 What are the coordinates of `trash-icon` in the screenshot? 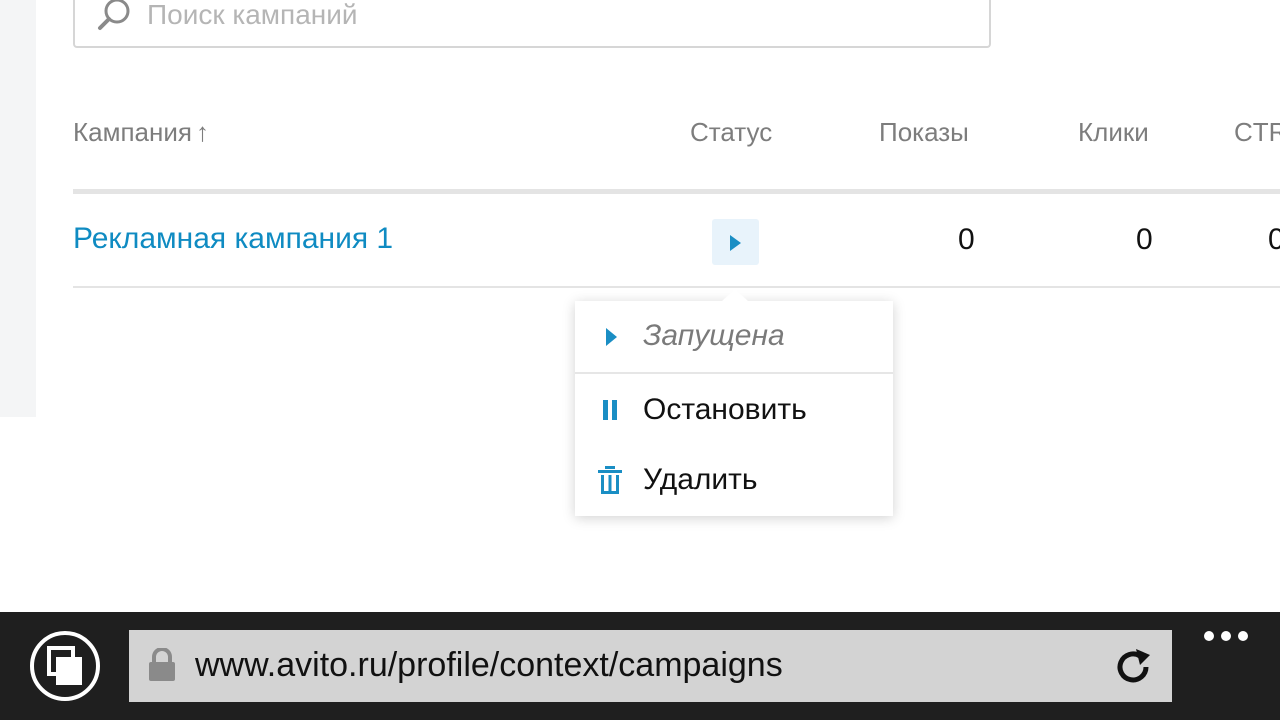 It's located at (610, 480).